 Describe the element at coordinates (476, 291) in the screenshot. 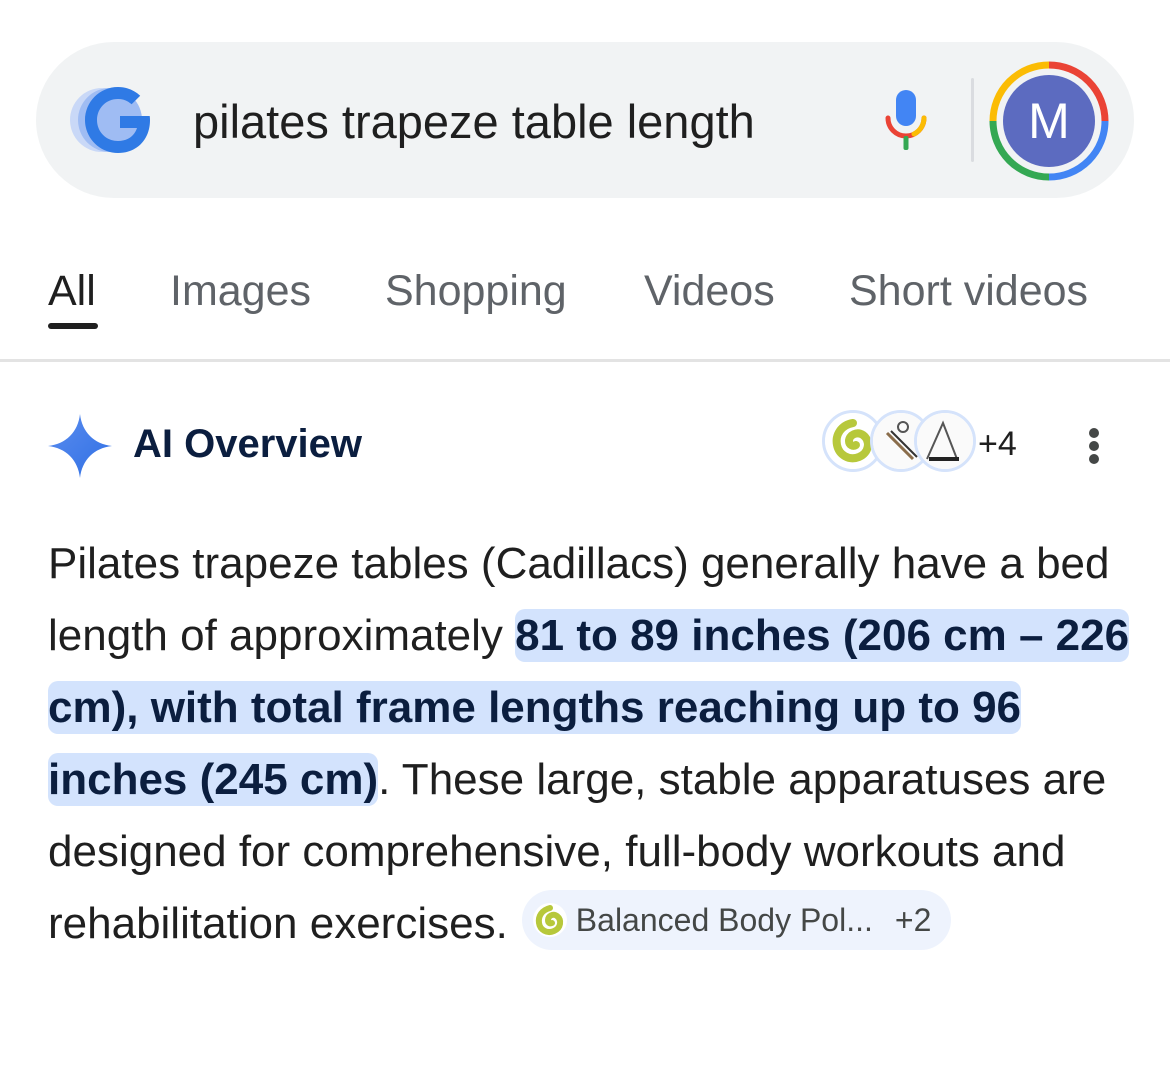

I see `tab-shopping: Shopping` at that location.